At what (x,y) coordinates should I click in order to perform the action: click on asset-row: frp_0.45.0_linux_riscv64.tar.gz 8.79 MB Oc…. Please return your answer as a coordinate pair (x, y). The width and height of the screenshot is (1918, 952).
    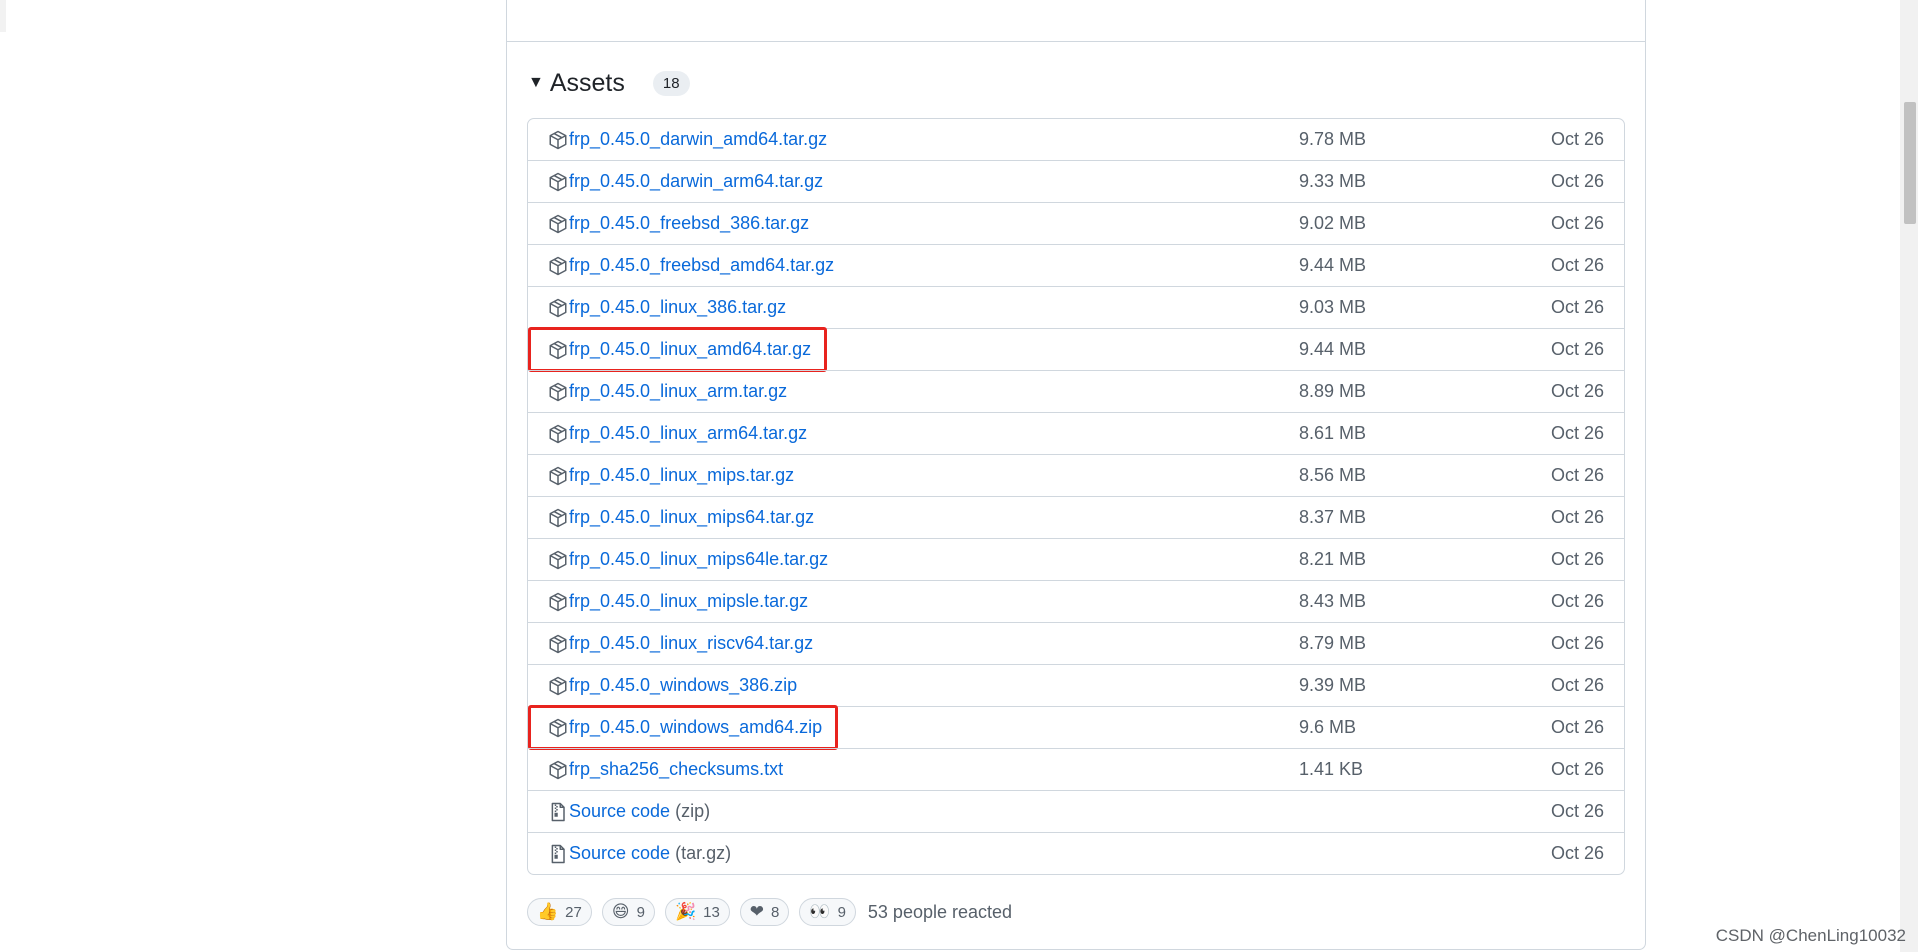
    Looking at the image, I should click on (1076, 643).